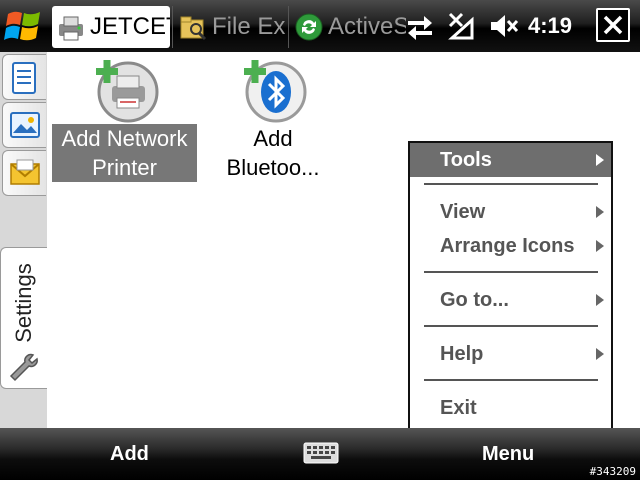 The height and width of the screenshot is (480, 640). I want to click on menu-item-label: Exit, so click(458, 408).